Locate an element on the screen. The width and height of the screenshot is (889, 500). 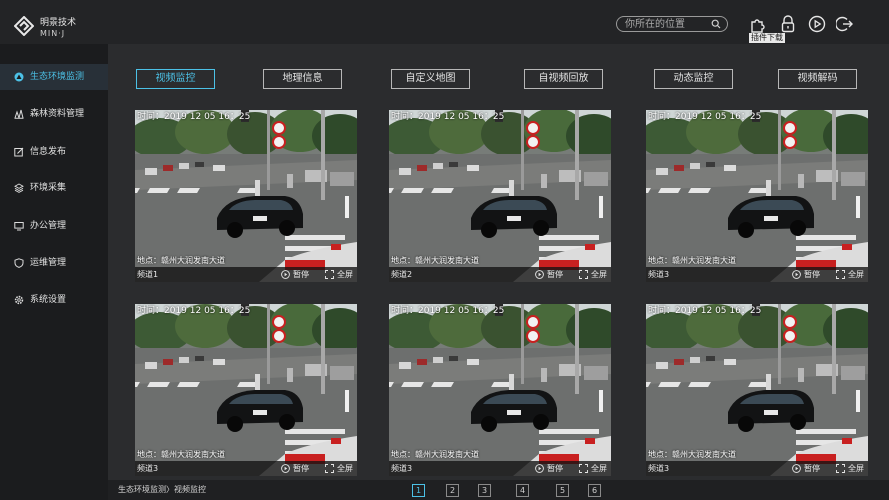
gear-icon is located at coordinates (19, 300).